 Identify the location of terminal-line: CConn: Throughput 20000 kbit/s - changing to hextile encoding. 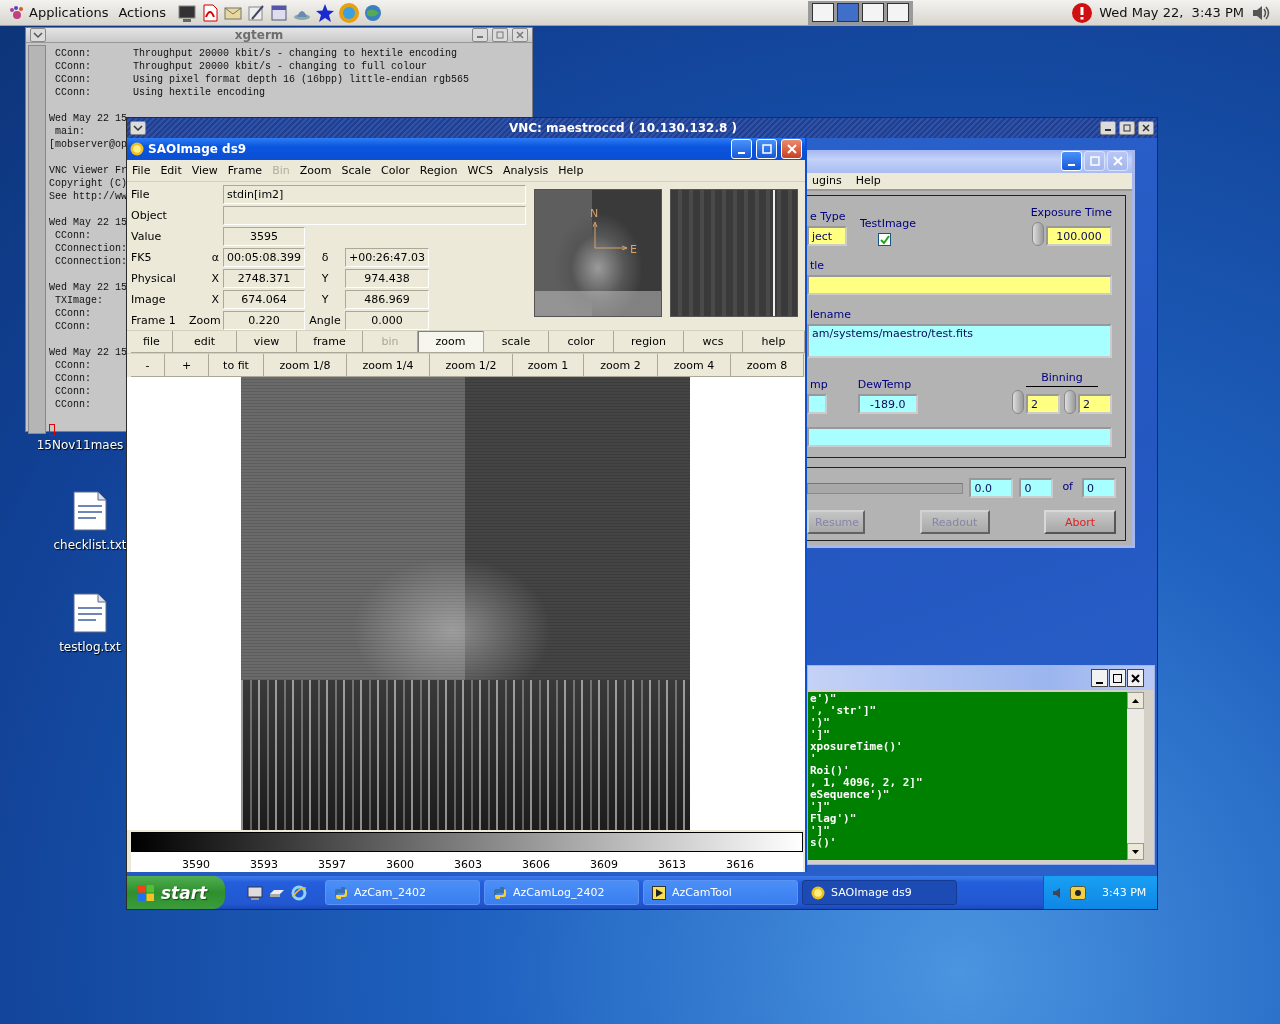
(256, 53).